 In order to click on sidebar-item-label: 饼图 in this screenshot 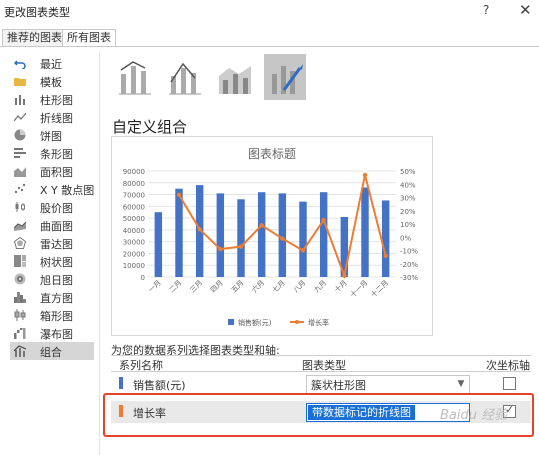, I will do `click(51, 136)`.